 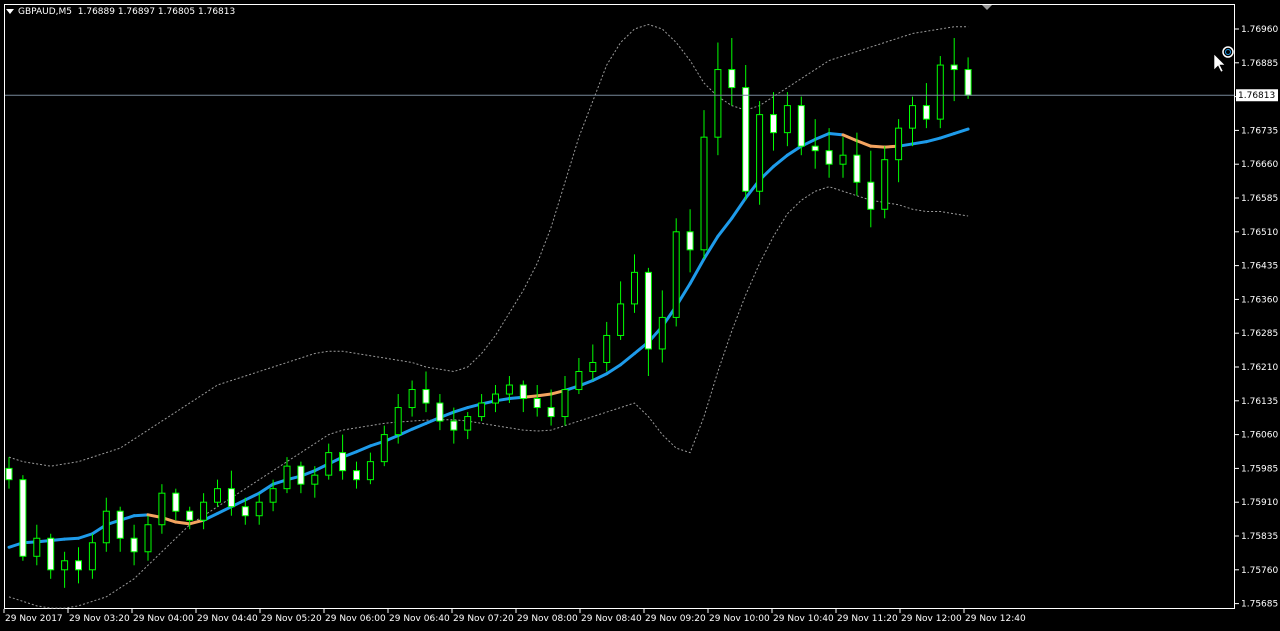 I want to click on price-tick-label: 1.76510, so click(x=1259, y=233).